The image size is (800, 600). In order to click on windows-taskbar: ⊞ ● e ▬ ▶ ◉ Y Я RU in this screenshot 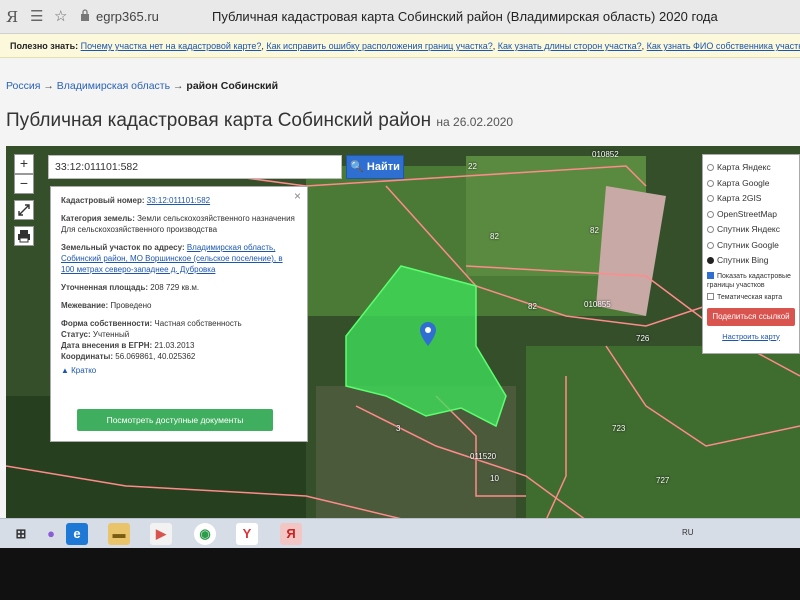, I will do `click(400, 533)`.